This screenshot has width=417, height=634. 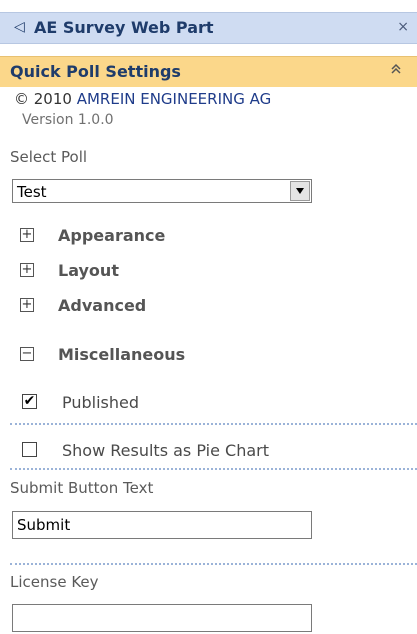 I want to click on version-label: Version 1.0.0, so click(x=68, y=120).